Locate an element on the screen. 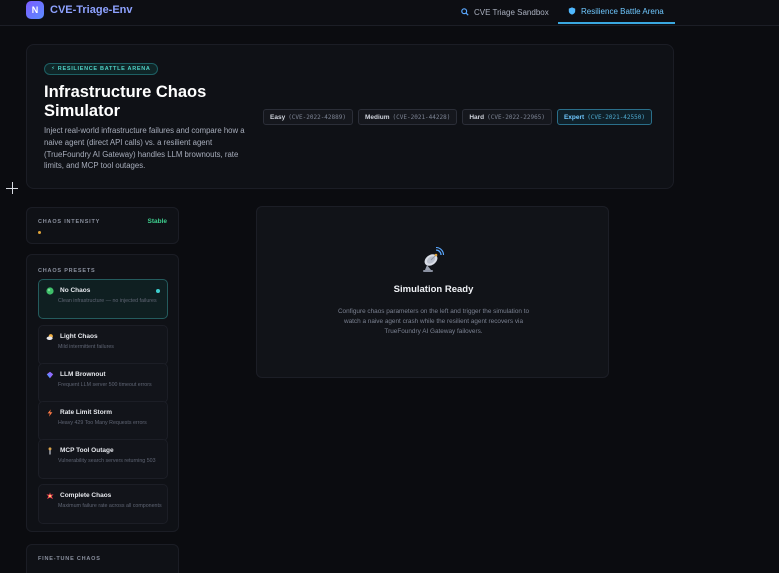 The height and width of the screenshot is (573, 779). difficulty-expert-button: Expert (CVE-2021-42550) is located at coordinates (604, 117).